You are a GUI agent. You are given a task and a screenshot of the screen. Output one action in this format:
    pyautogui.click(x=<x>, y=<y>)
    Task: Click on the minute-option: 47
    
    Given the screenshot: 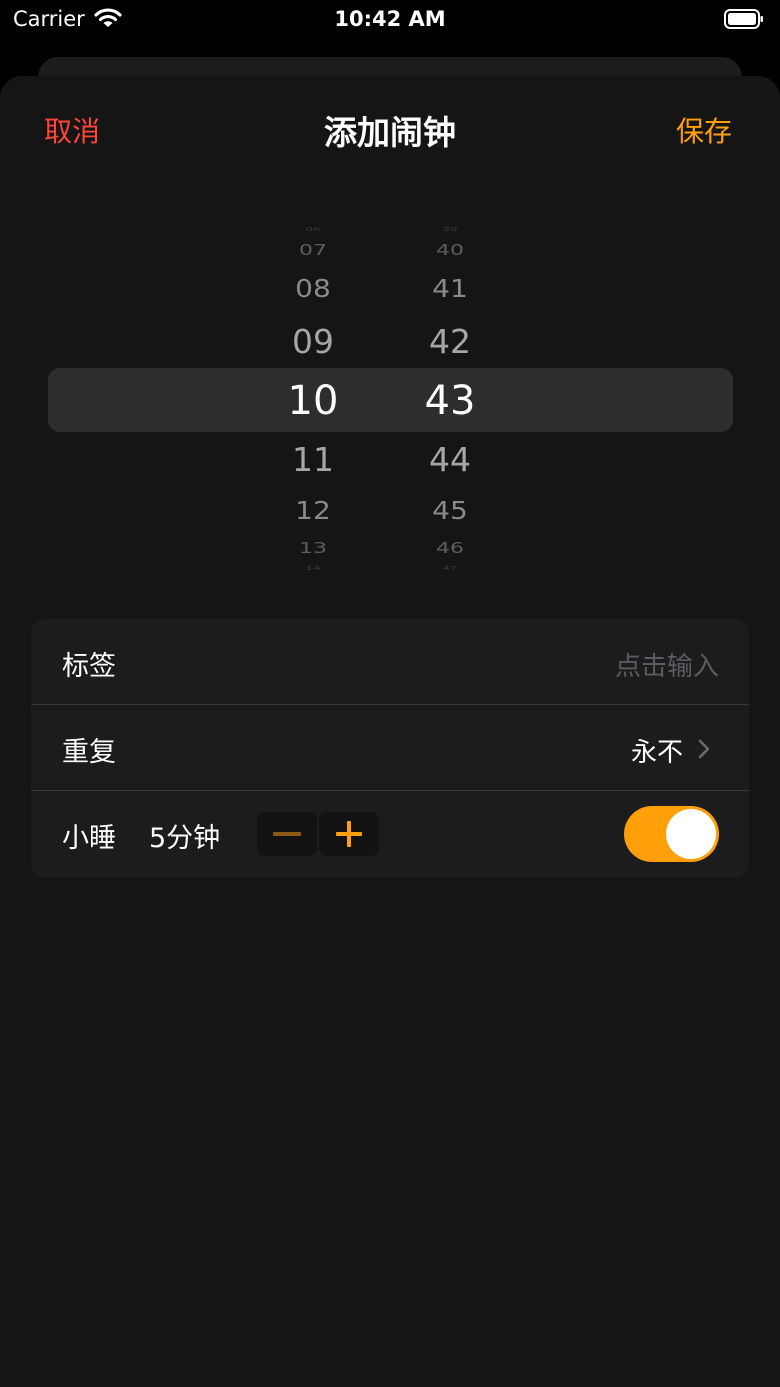 What is the action you would take?
    pyautogui.click(x=450, y=567)
    